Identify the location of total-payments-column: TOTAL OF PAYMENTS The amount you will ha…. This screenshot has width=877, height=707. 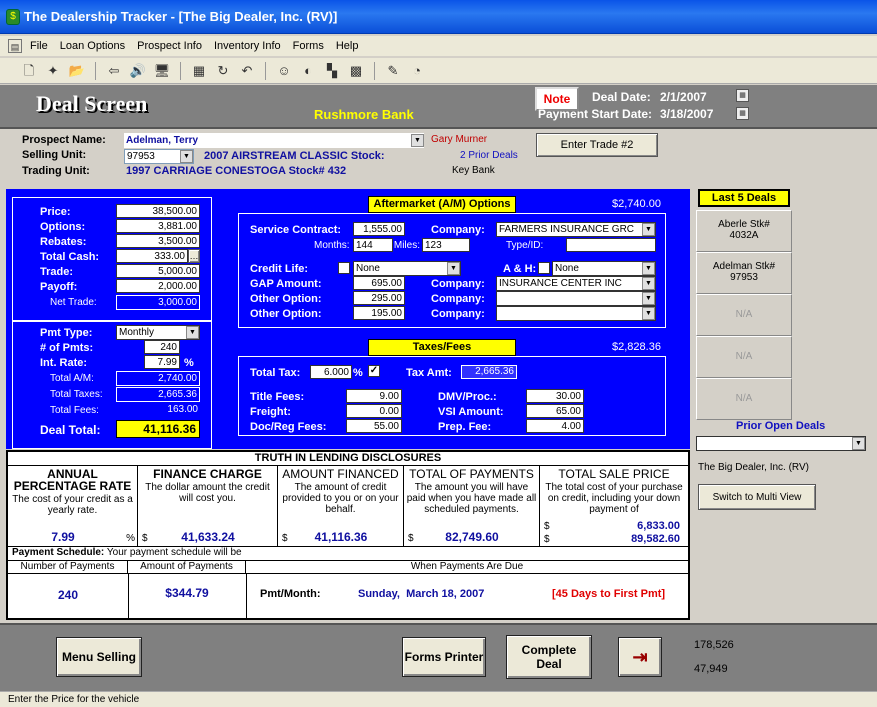
(472, 506).